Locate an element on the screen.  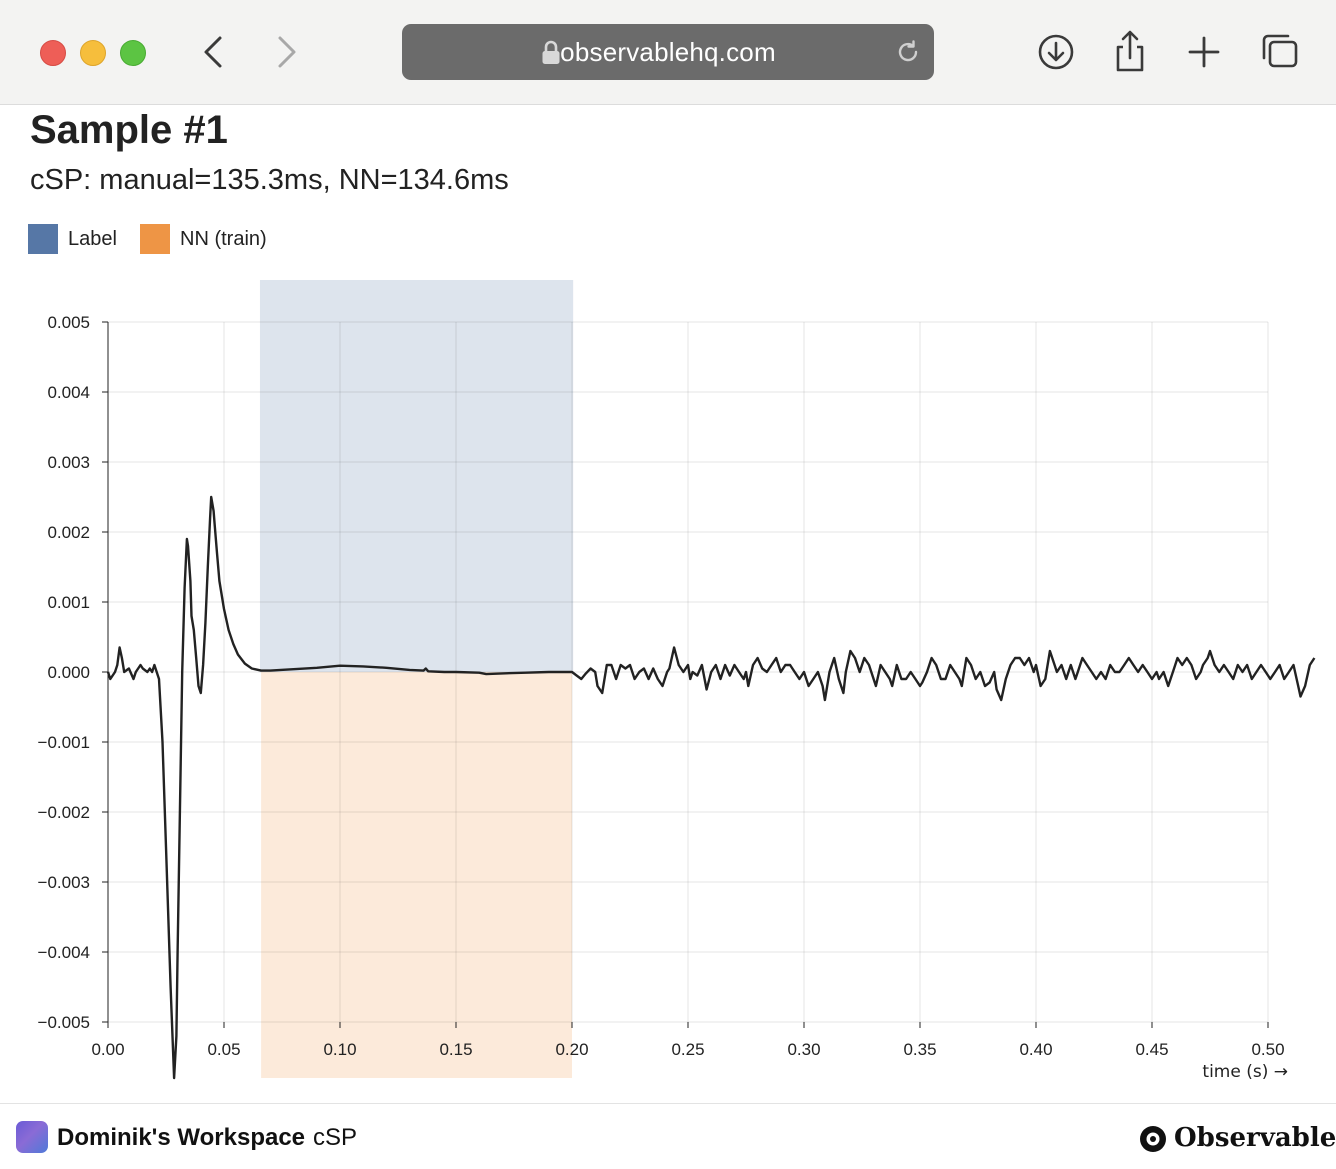
y-tick-label: 0.000 is located at coordinates (68, 672).